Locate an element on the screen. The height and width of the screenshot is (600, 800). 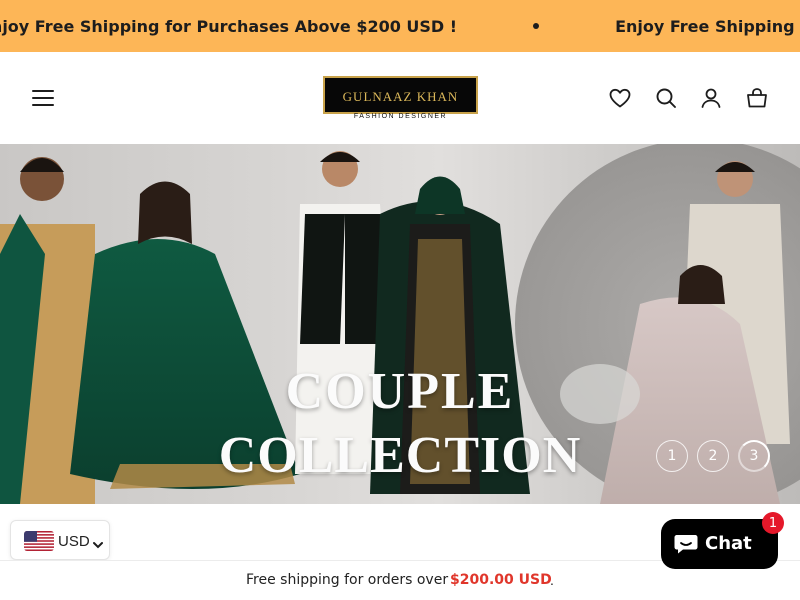
hero-title-line-1: COUPLE is located at coordinates (400, 391).